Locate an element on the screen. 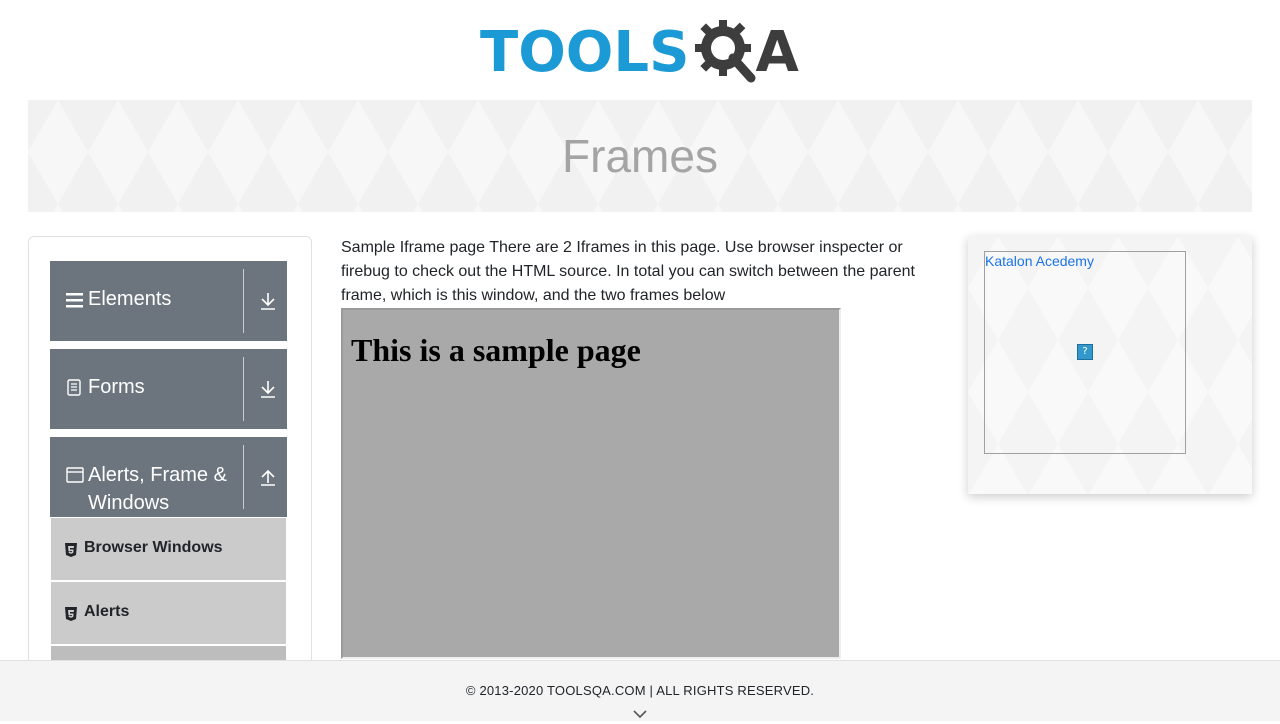 The width and height of the screenshot is (1280, 724). sidebar-item-label: Browser Windows is located at coordinates (153, 547).